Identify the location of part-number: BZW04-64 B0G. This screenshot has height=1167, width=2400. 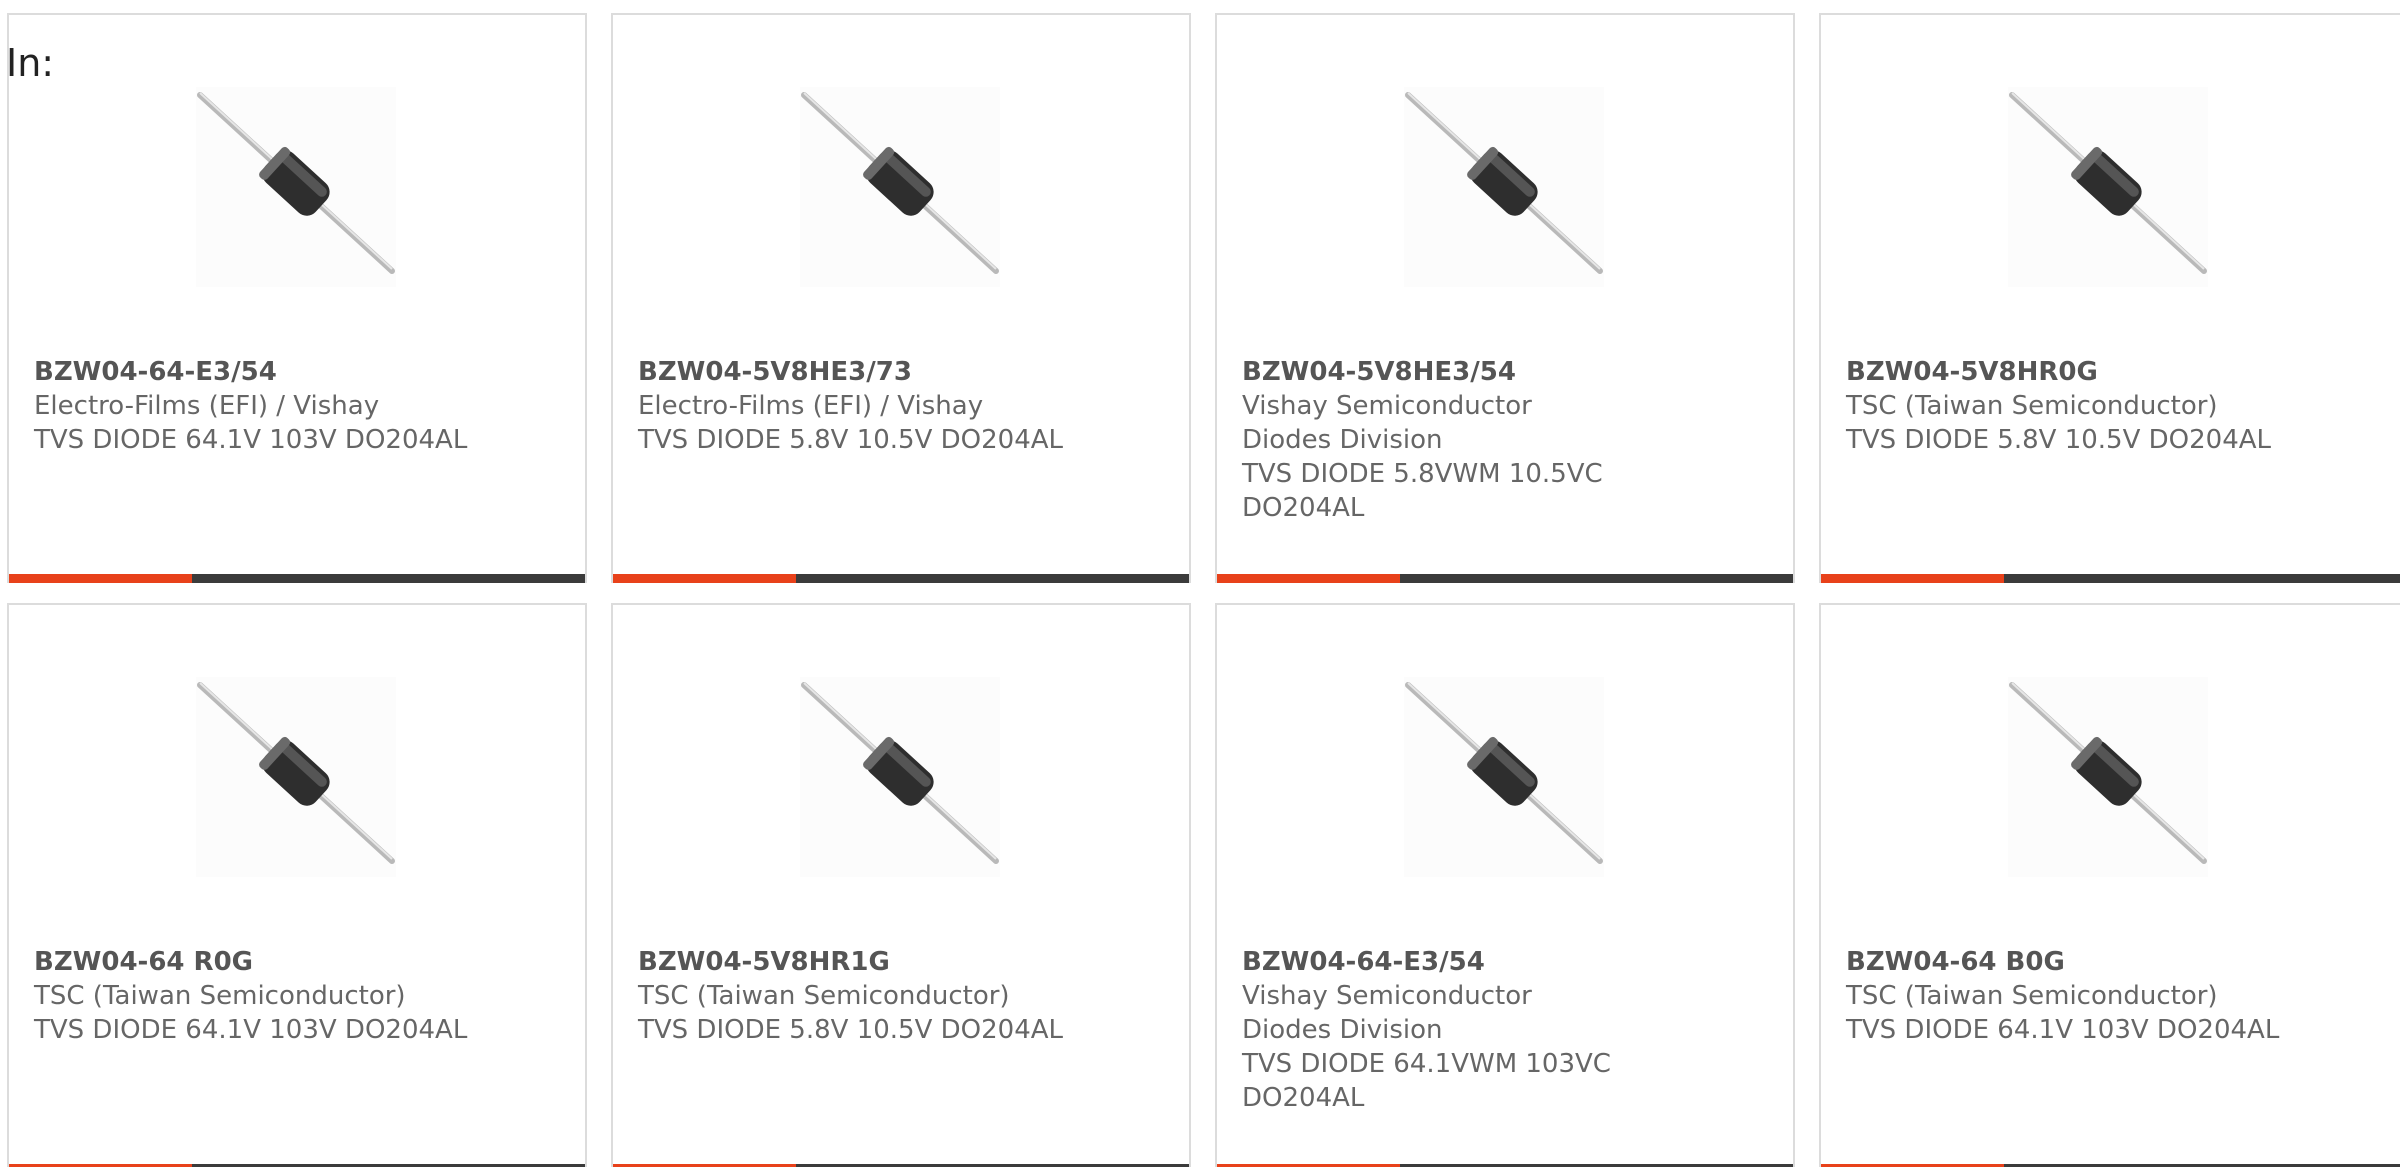
(2081, 962).